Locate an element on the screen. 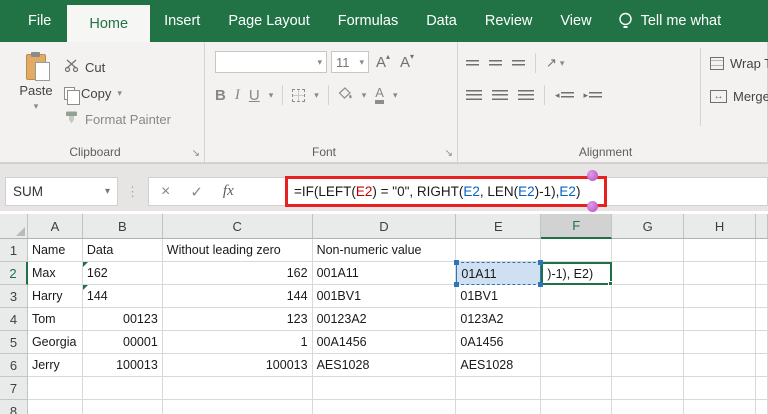 The height and width of the screenshot is (414, 768). cell-B4: 00123 is located at coordinates (122, 319).